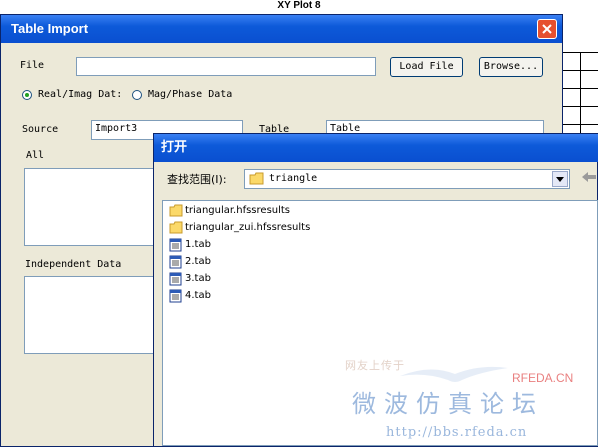 This screenshot has height=447, width=598. What do you see at coordinates (137, 95) in the screenshot?
I see `radio-mag-phase` at bounding box center [137, 95].